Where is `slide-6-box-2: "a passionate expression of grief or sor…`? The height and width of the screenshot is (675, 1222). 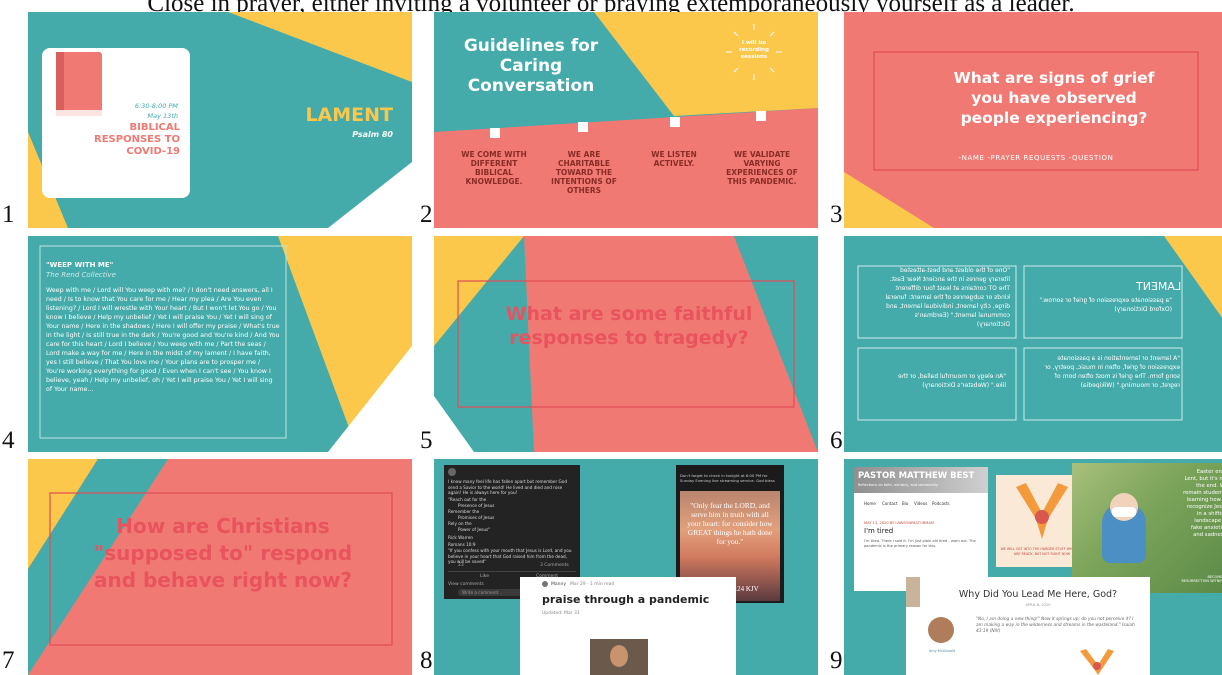 slide-6-box-2: "a passionate expression of grief or sor… is located at coordinates (1105, 305).